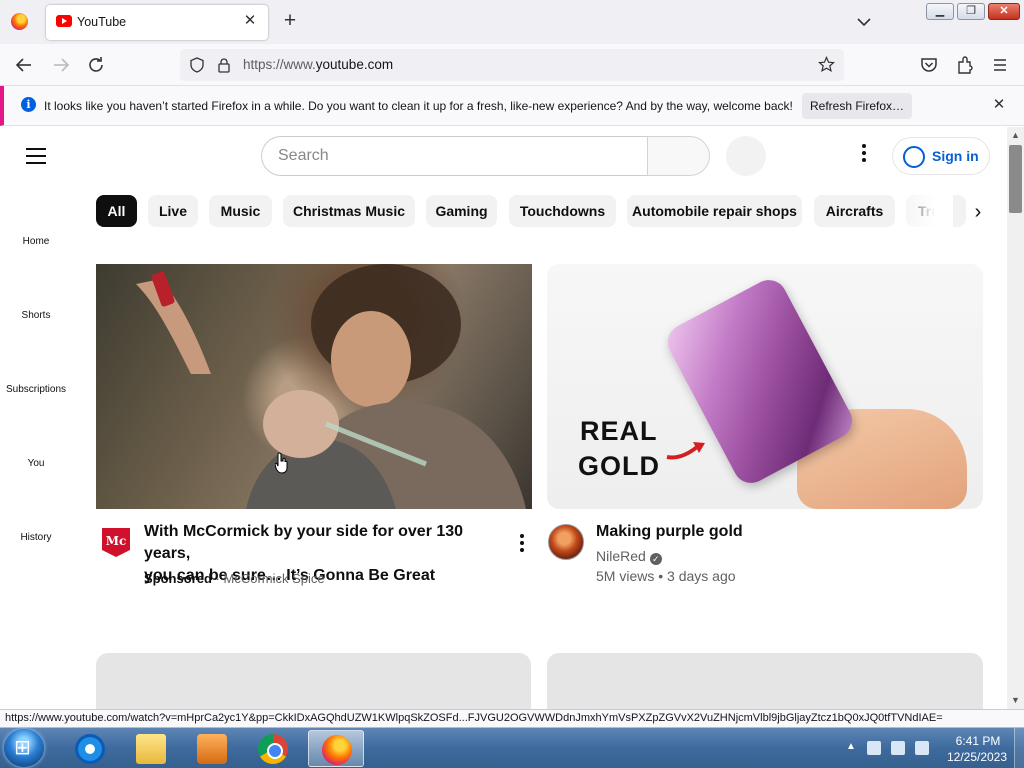  I want to click on media-player-taskbar-button, so click(212, 748).